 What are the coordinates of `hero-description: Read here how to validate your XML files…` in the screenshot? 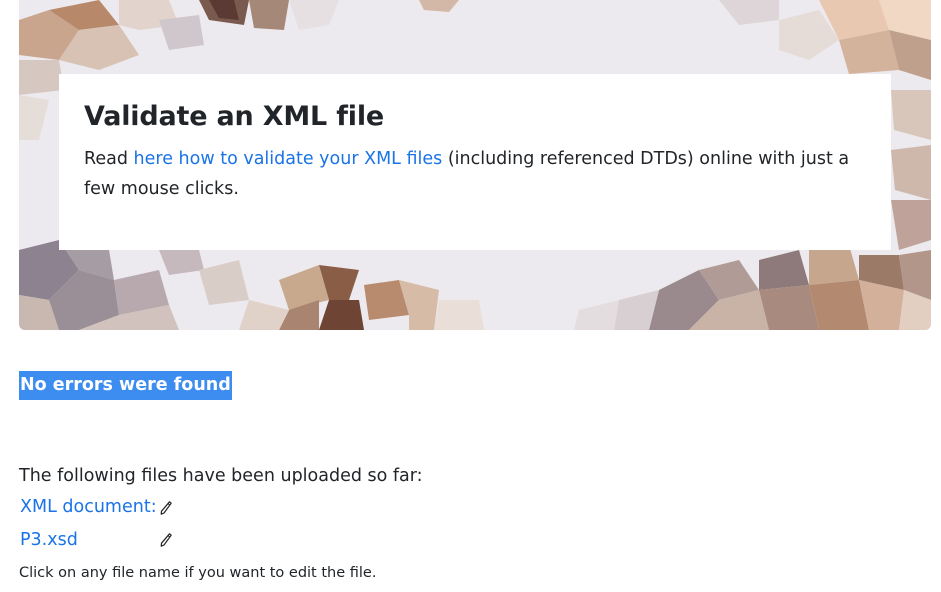 It's located at (474, 174).